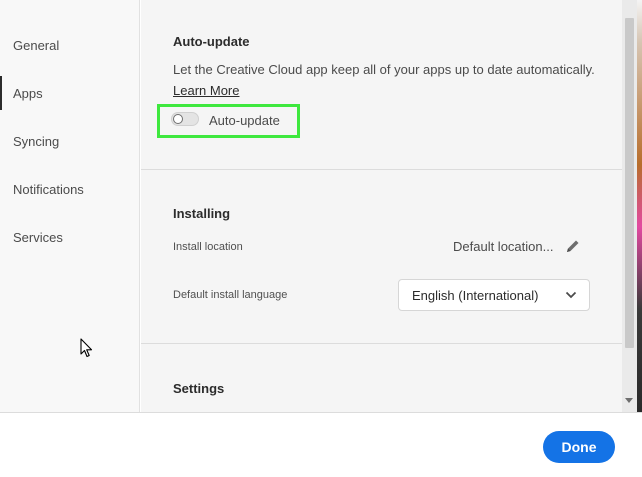  Describe the element at coordinates (28, 93) in the screenshot. I see `sidebar-item-apps: Apps` at that location.